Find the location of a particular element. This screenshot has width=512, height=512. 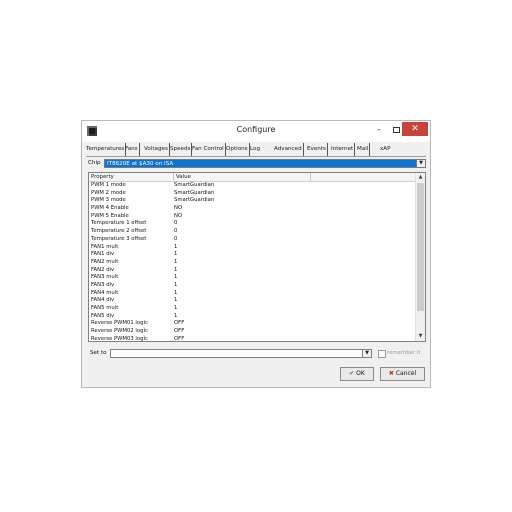

tab-fan-control: Fan Control is located at coordinates (209, 149).